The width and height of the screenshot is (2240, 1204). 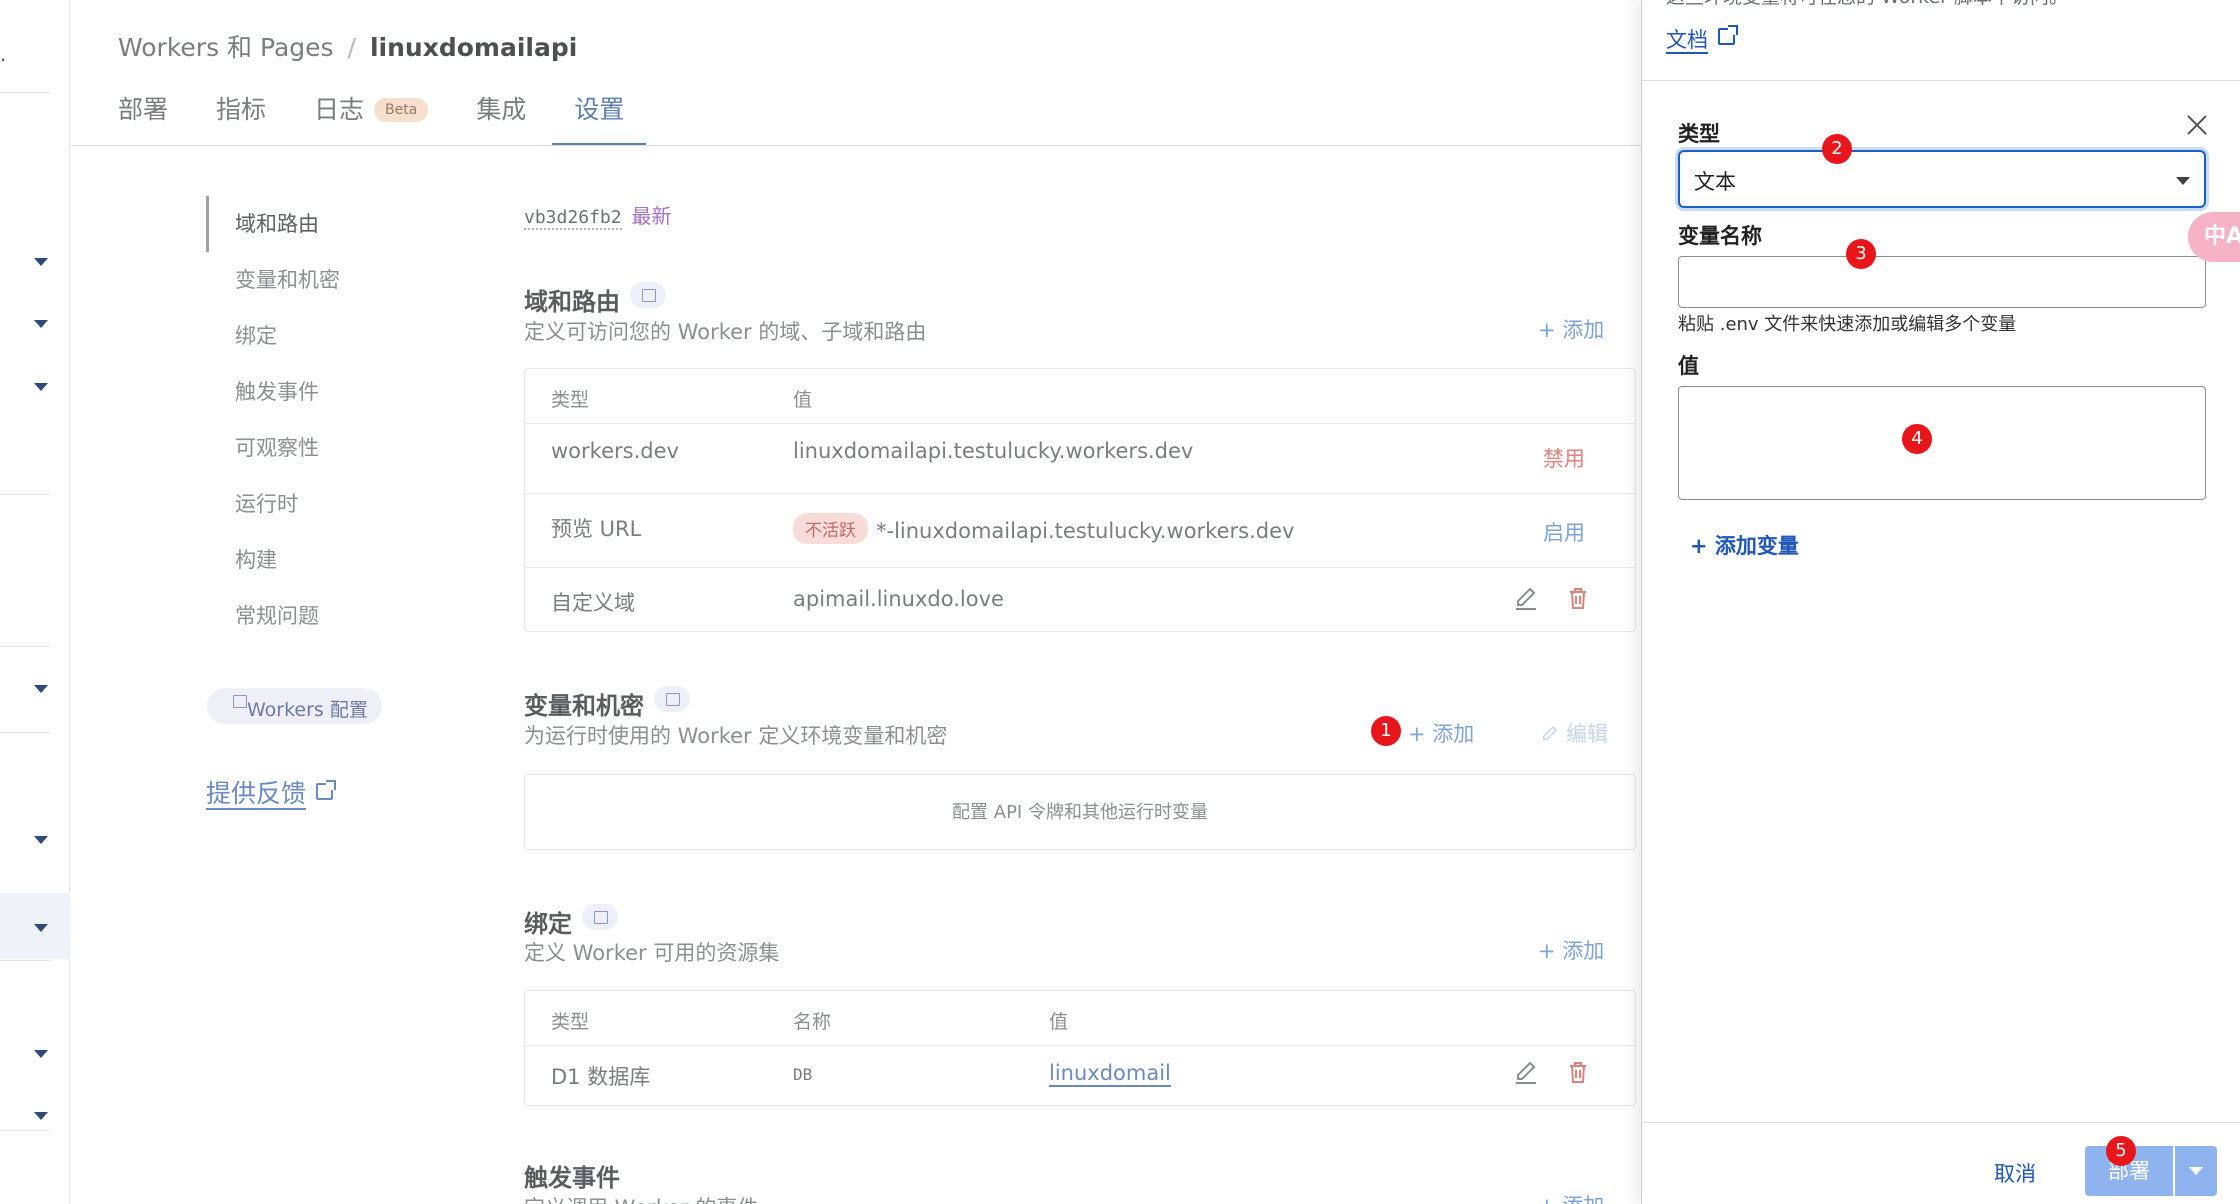 What do you see at coordinates (473, 47) in the screenshot?
I see `breadcrumb-current: linuxdomailapi` at bounding box center [473, 47].